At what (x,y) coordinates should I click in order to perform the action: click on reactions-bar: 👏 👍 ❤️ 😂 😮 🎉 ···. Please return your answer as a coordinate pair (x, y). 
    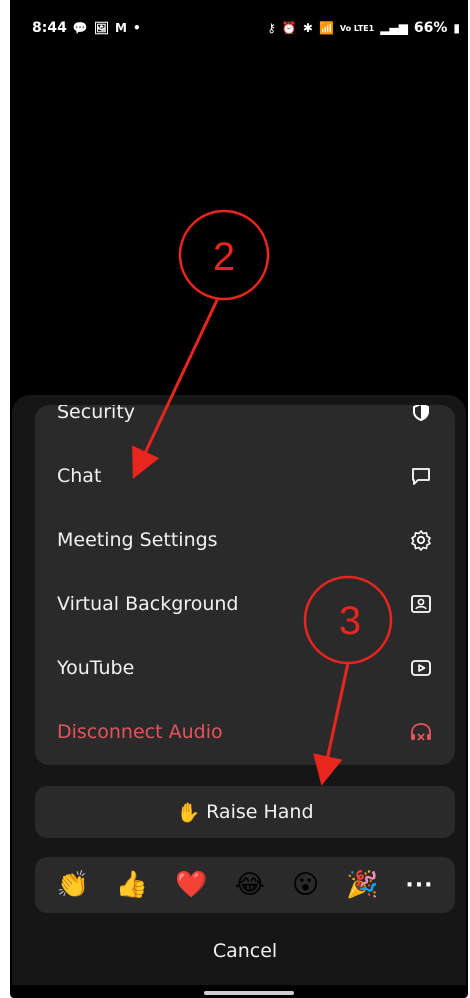
    Looking at the image, I should click on (245, 885).